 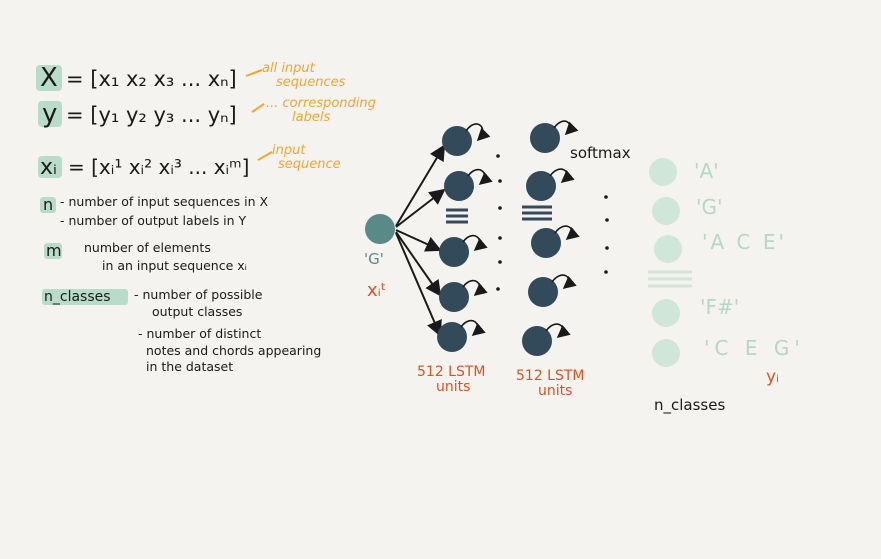 What do you see at coordinates (265, 156) in the screenshot?
I see `xi-note-arrow` at bounding box center [265, 156].